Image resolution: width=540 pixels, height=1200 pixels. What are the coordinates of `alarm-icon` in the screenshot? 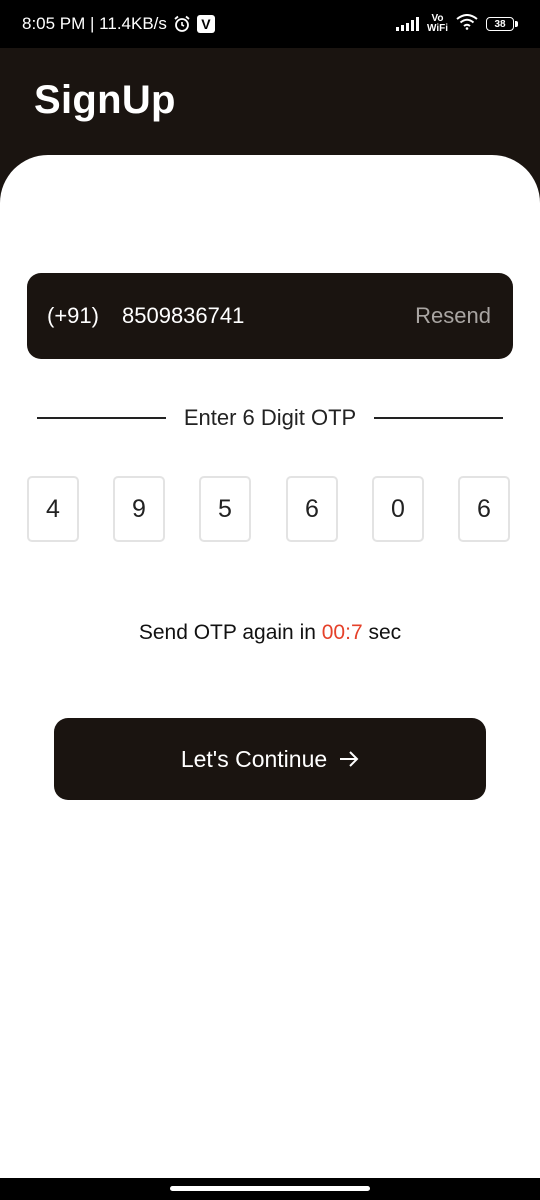 It's located at (182, 24).